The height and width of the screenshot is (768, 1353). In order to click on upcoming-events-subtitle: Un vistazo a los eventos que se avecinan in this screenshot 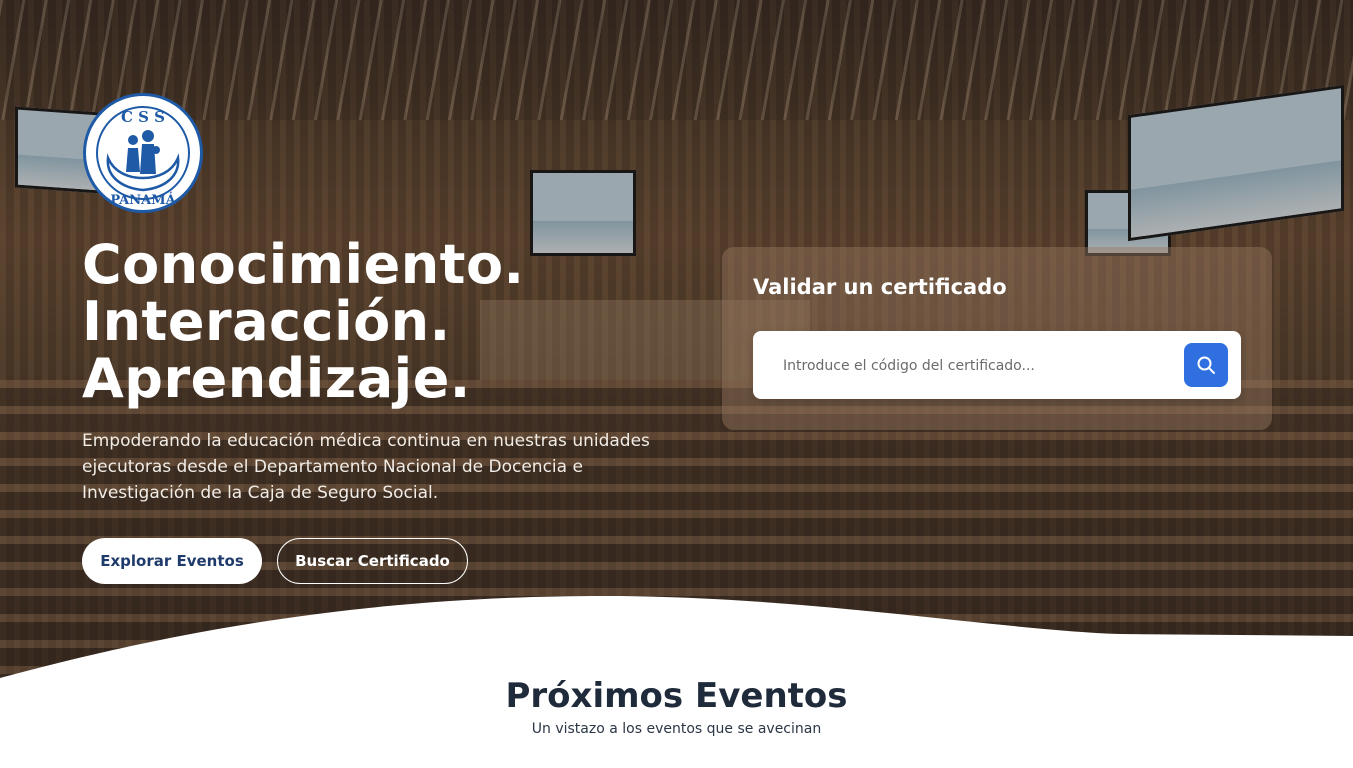, I will do `click(676, 729)`.